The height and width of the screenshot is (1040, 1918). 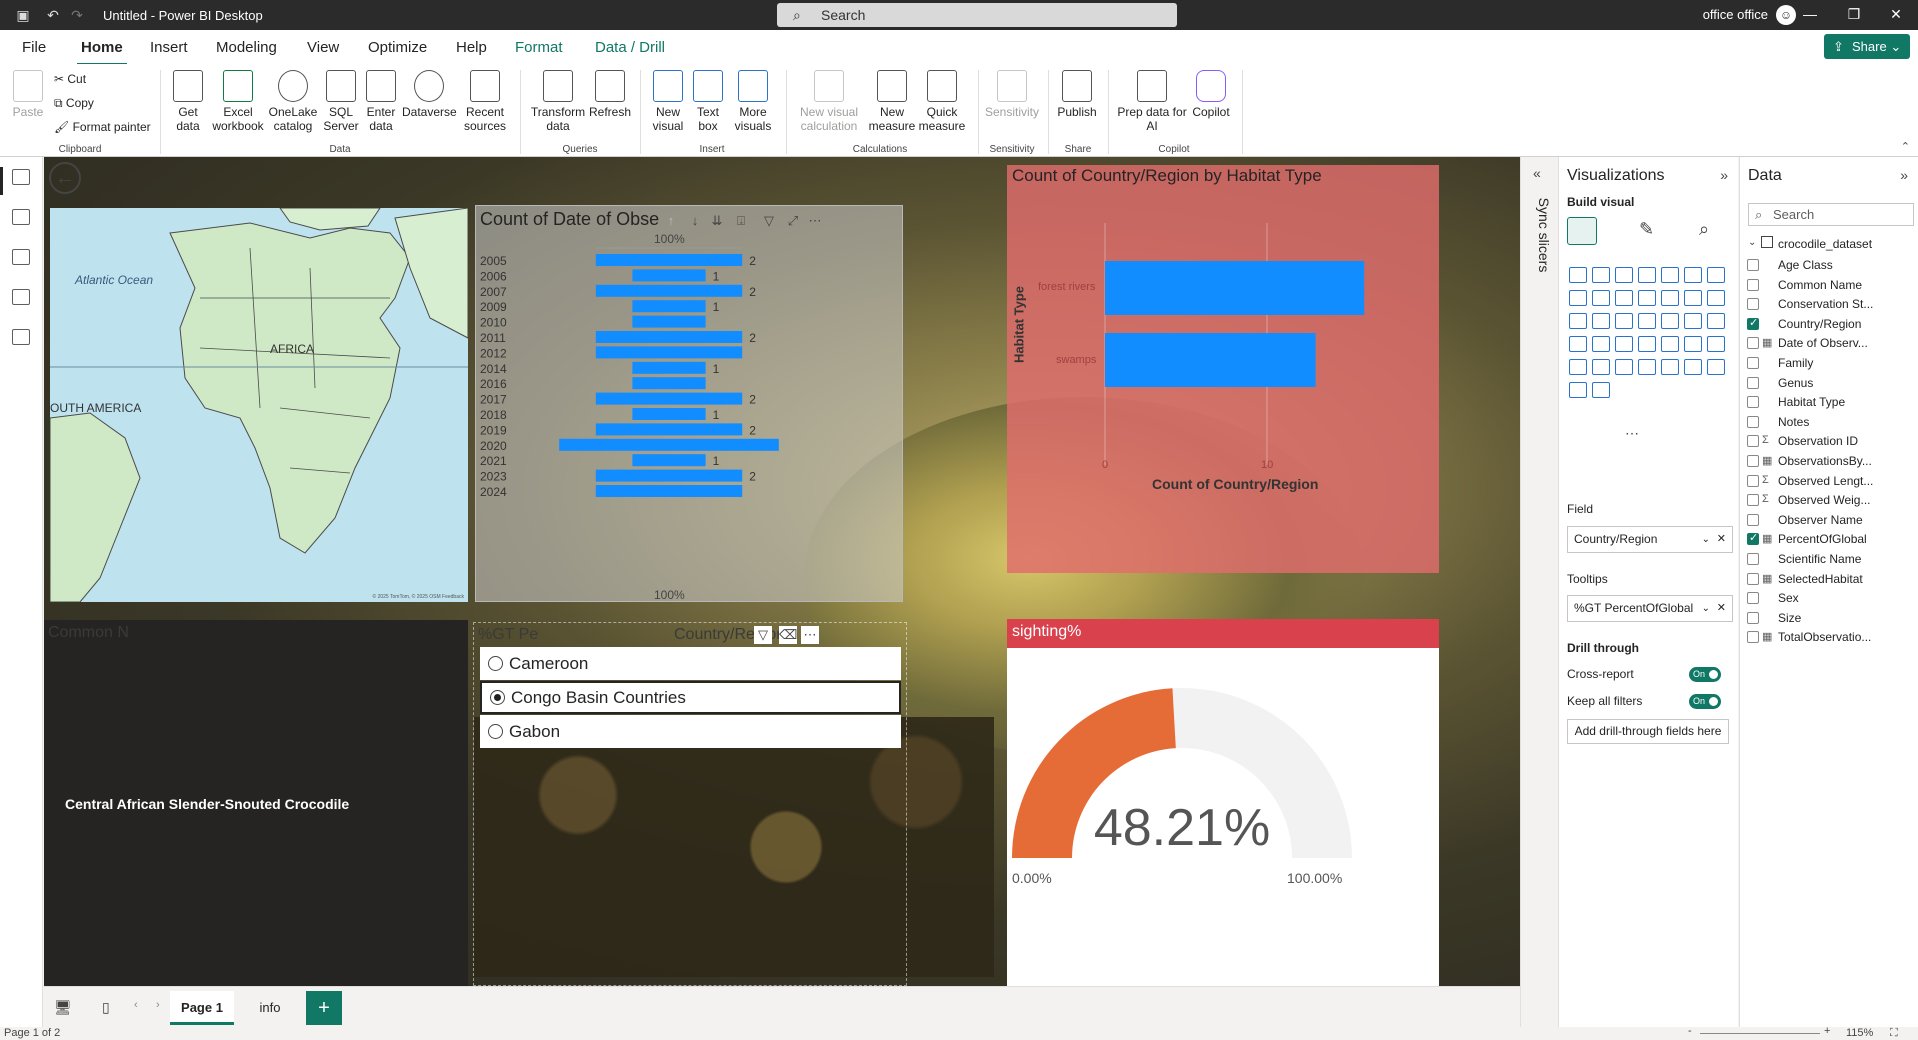 I want to click on more-visuals-button: More visuals, so click(x=753, y=101).